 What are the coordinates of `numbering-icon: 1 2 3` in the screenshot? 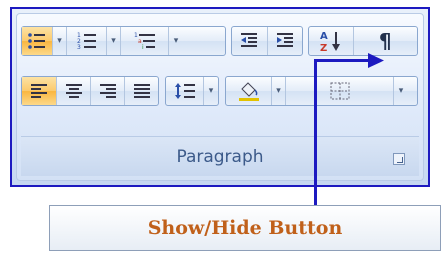 It's located at (86, 41).